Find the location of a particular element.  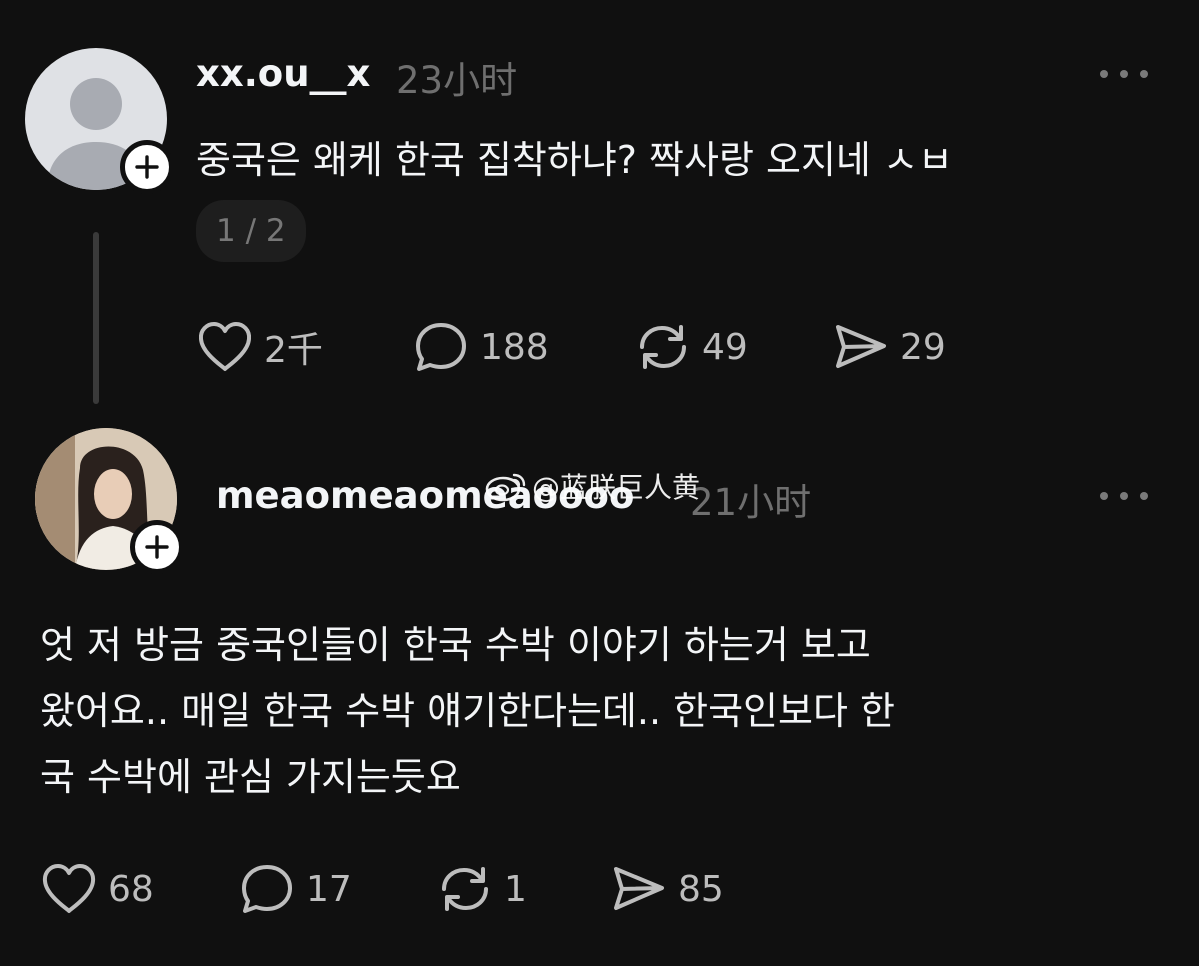

timestamp: 21小时 is located at coordinates (751, 502).